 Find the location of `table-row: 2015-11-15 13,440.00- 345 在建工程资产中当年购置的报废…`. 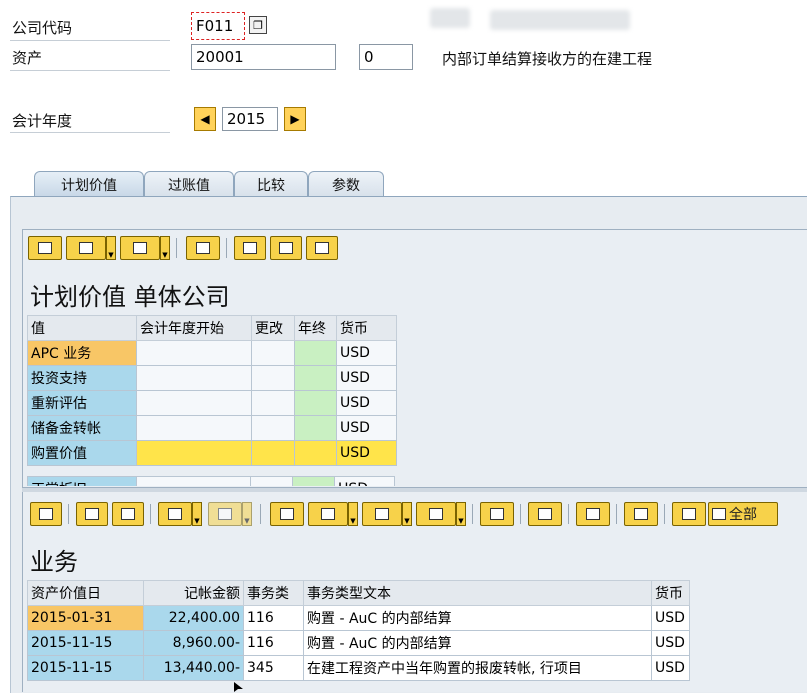

table-row: 2015-11-15 13,440.00- 345 在建工程资产中当年购置的报废… is located at coordinates (358, 668).